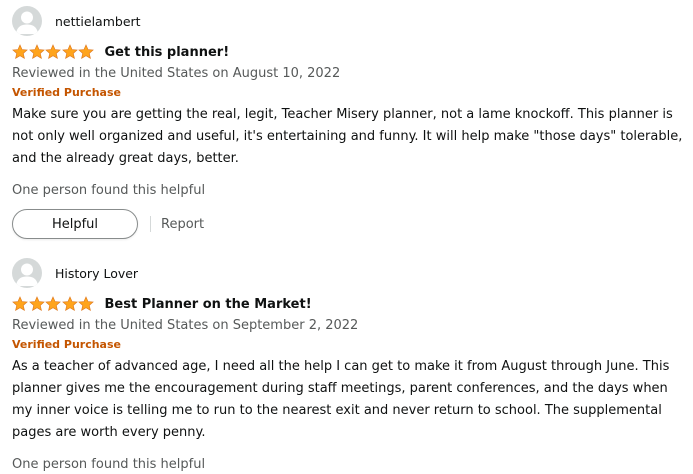 Image resolution: width=693 pixels, height=474 pixels. I want to click on helpful-button: Helpful, so click(75, 224).